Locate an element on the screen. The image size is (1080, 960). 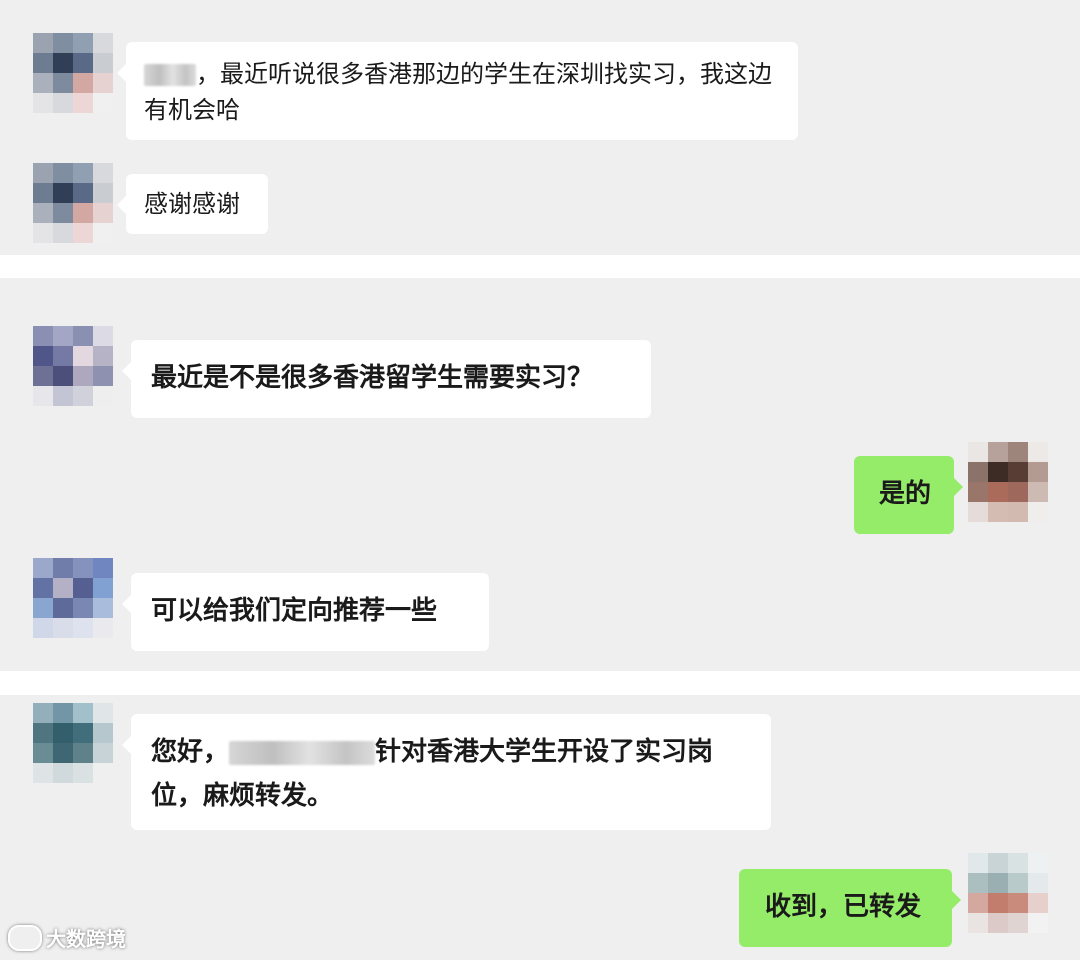
redacted-name is located at coordinates (170, 75).